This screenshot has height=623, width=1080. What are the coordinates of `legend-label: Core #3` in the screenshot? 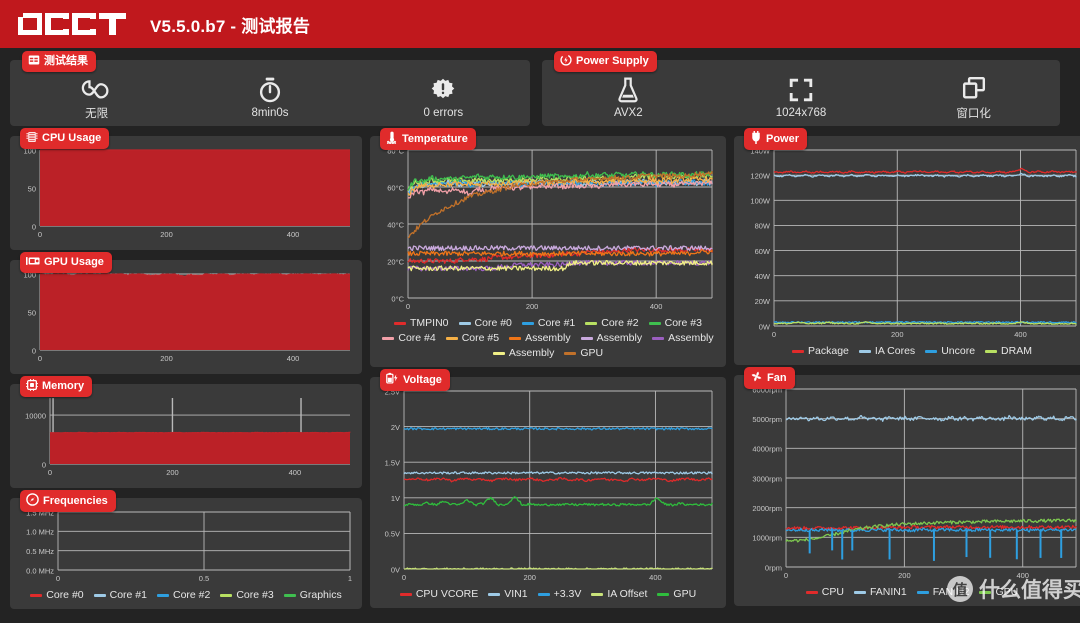 It's located at (683, 323).